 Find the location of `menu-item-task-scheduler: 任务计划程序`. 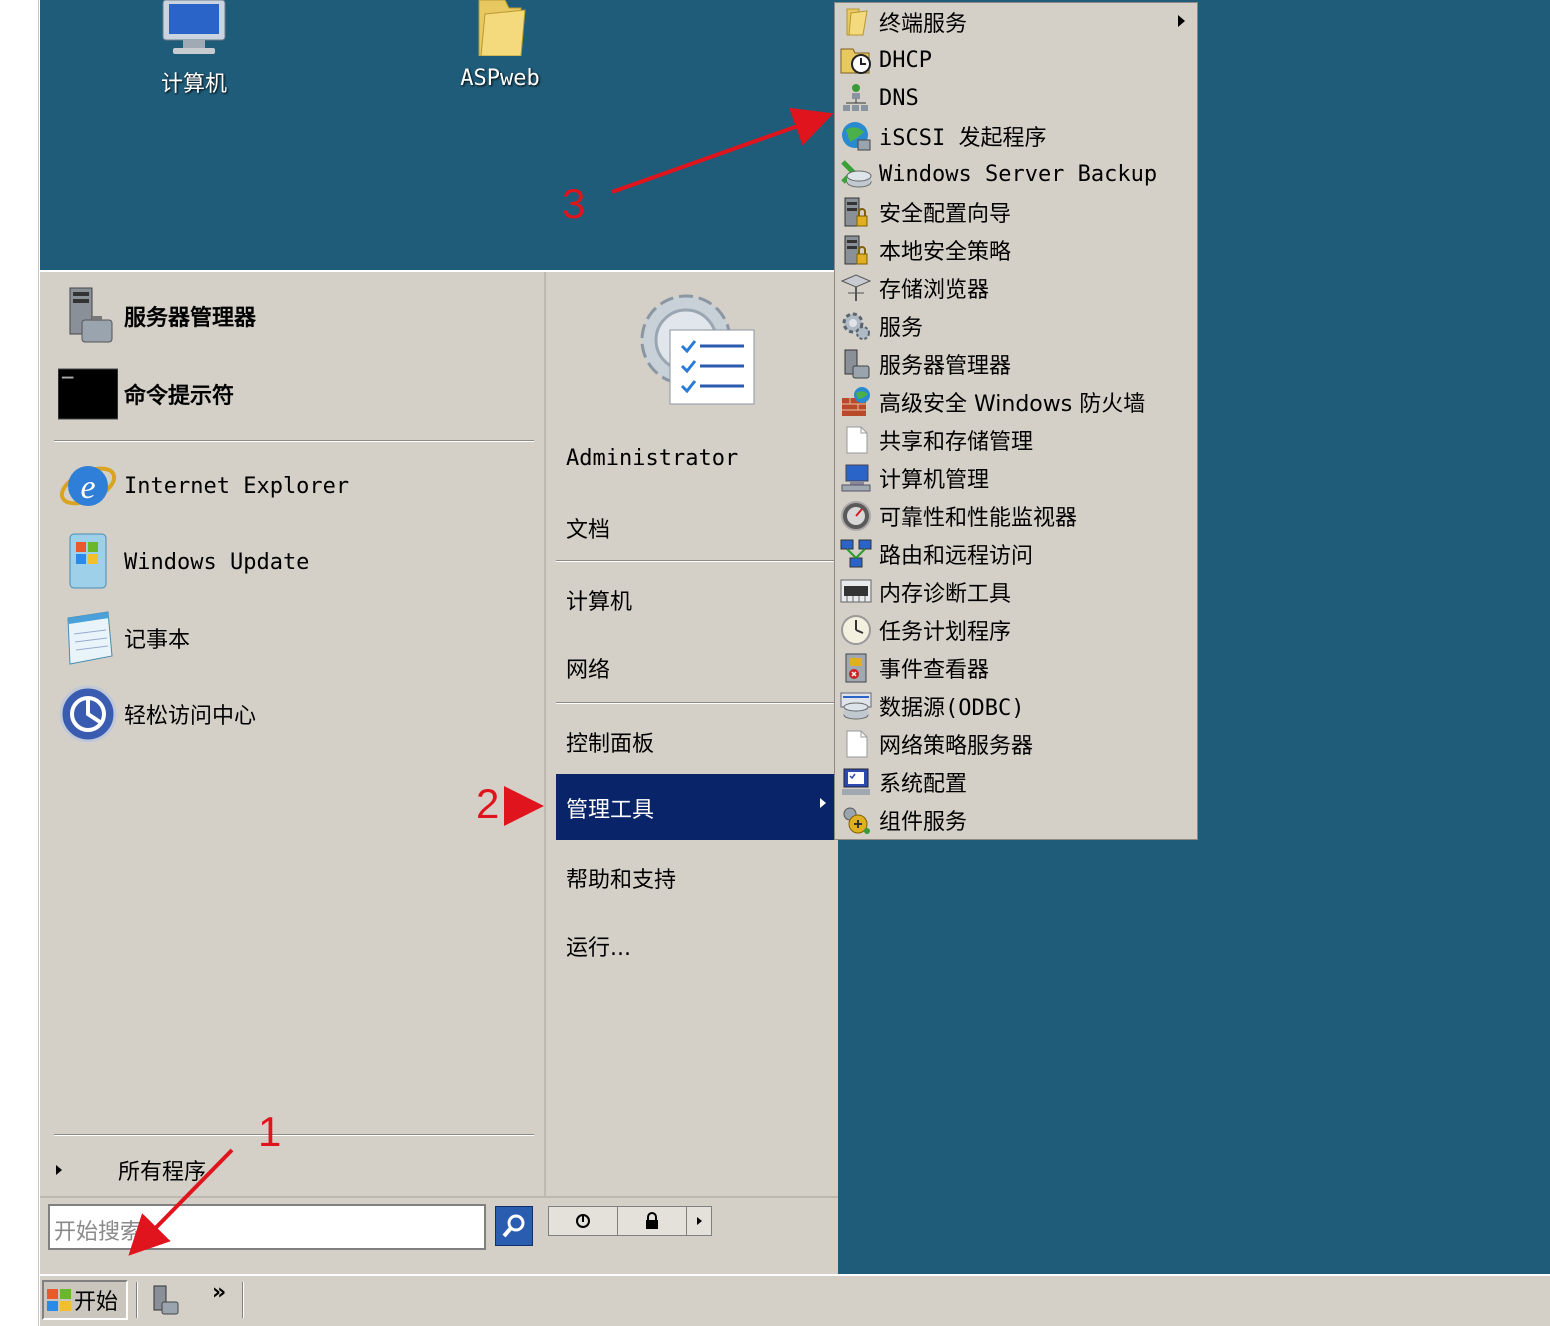

menu-item-task-scheduler: 任务计划程序 is located at coordinates (1016, 630).